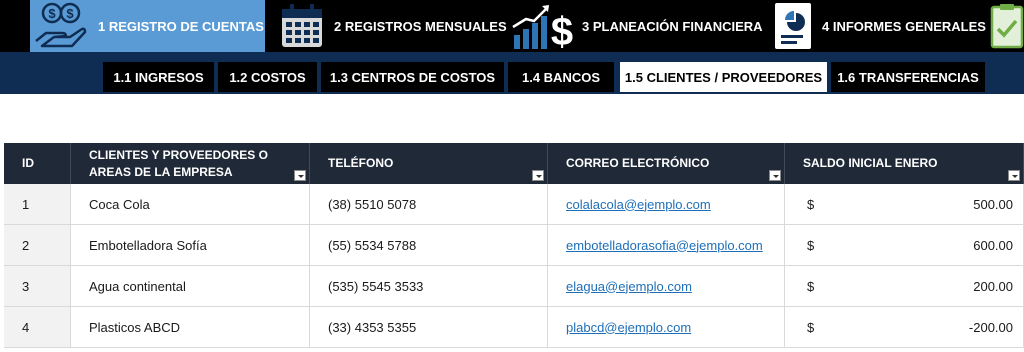 The image size is (1024, 352). I want to click on row-name: Agua continental, so click(190, 286).